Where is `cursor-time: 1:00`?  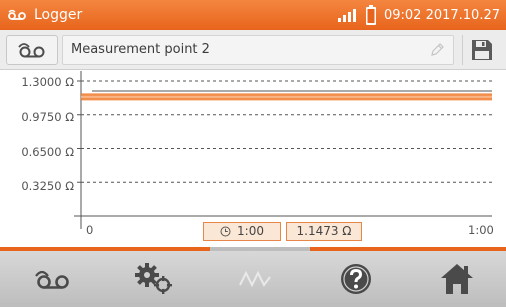
cursor-time: 1:00 is located at coordinates (250, 231).